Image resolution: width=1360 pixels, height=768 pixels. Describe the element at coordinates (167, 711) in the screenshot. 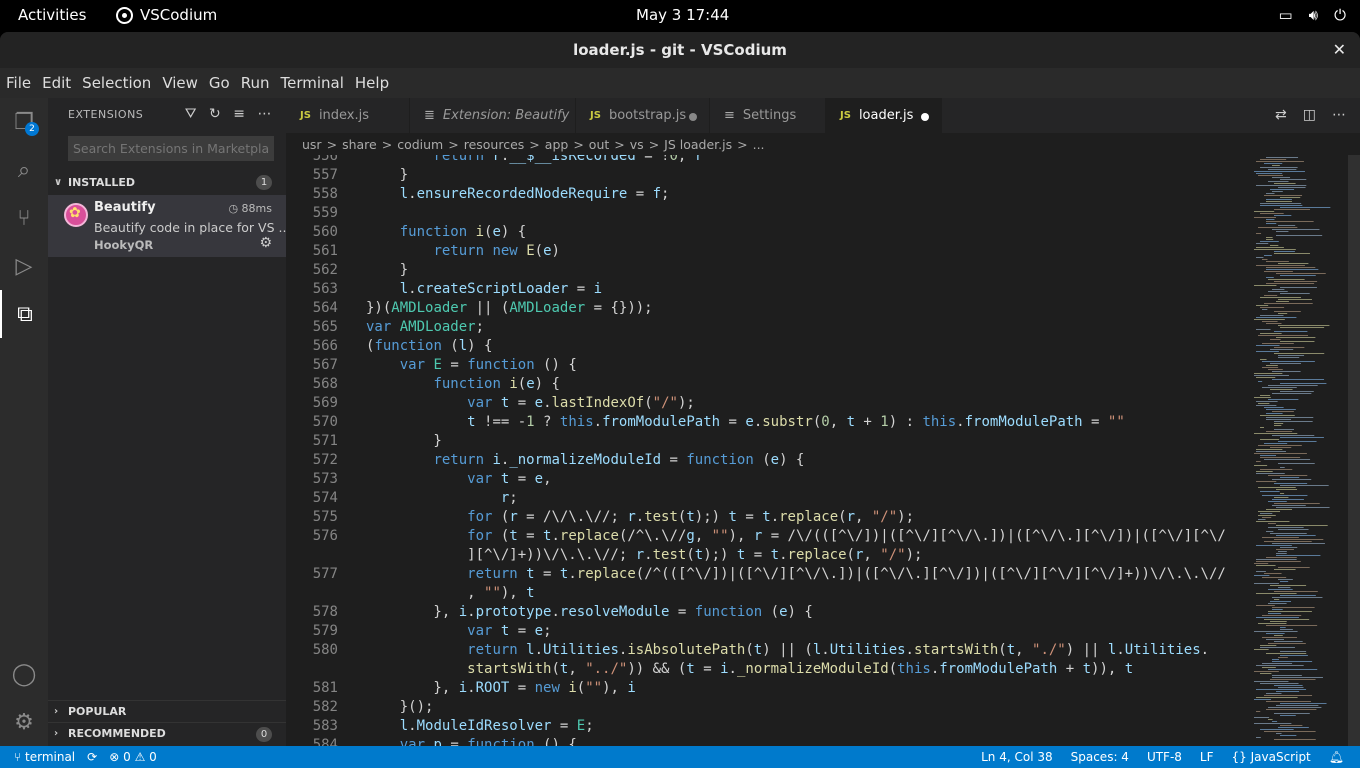

I see `popular-section-header: › POPULAR` at that location.